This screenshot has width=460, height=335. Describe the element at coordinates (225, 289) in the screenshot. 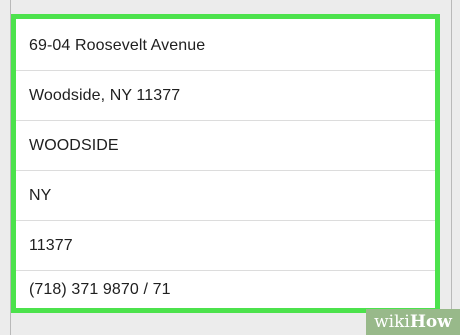

I see `phone-number-field: (718) 371 9870 / 71` at that location.